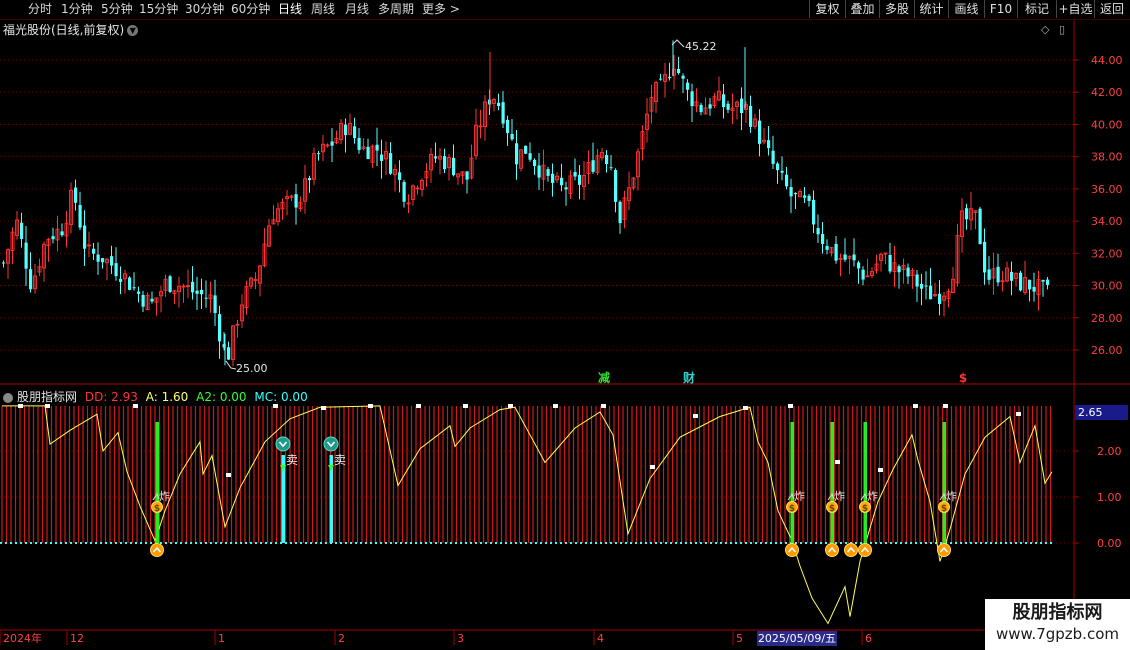 The width and height of the screenshot is (1130, 650). What do you see at coordinates (231, 365) in the screenshot?
I see `low-pointer` at bounding box center [231, 365].